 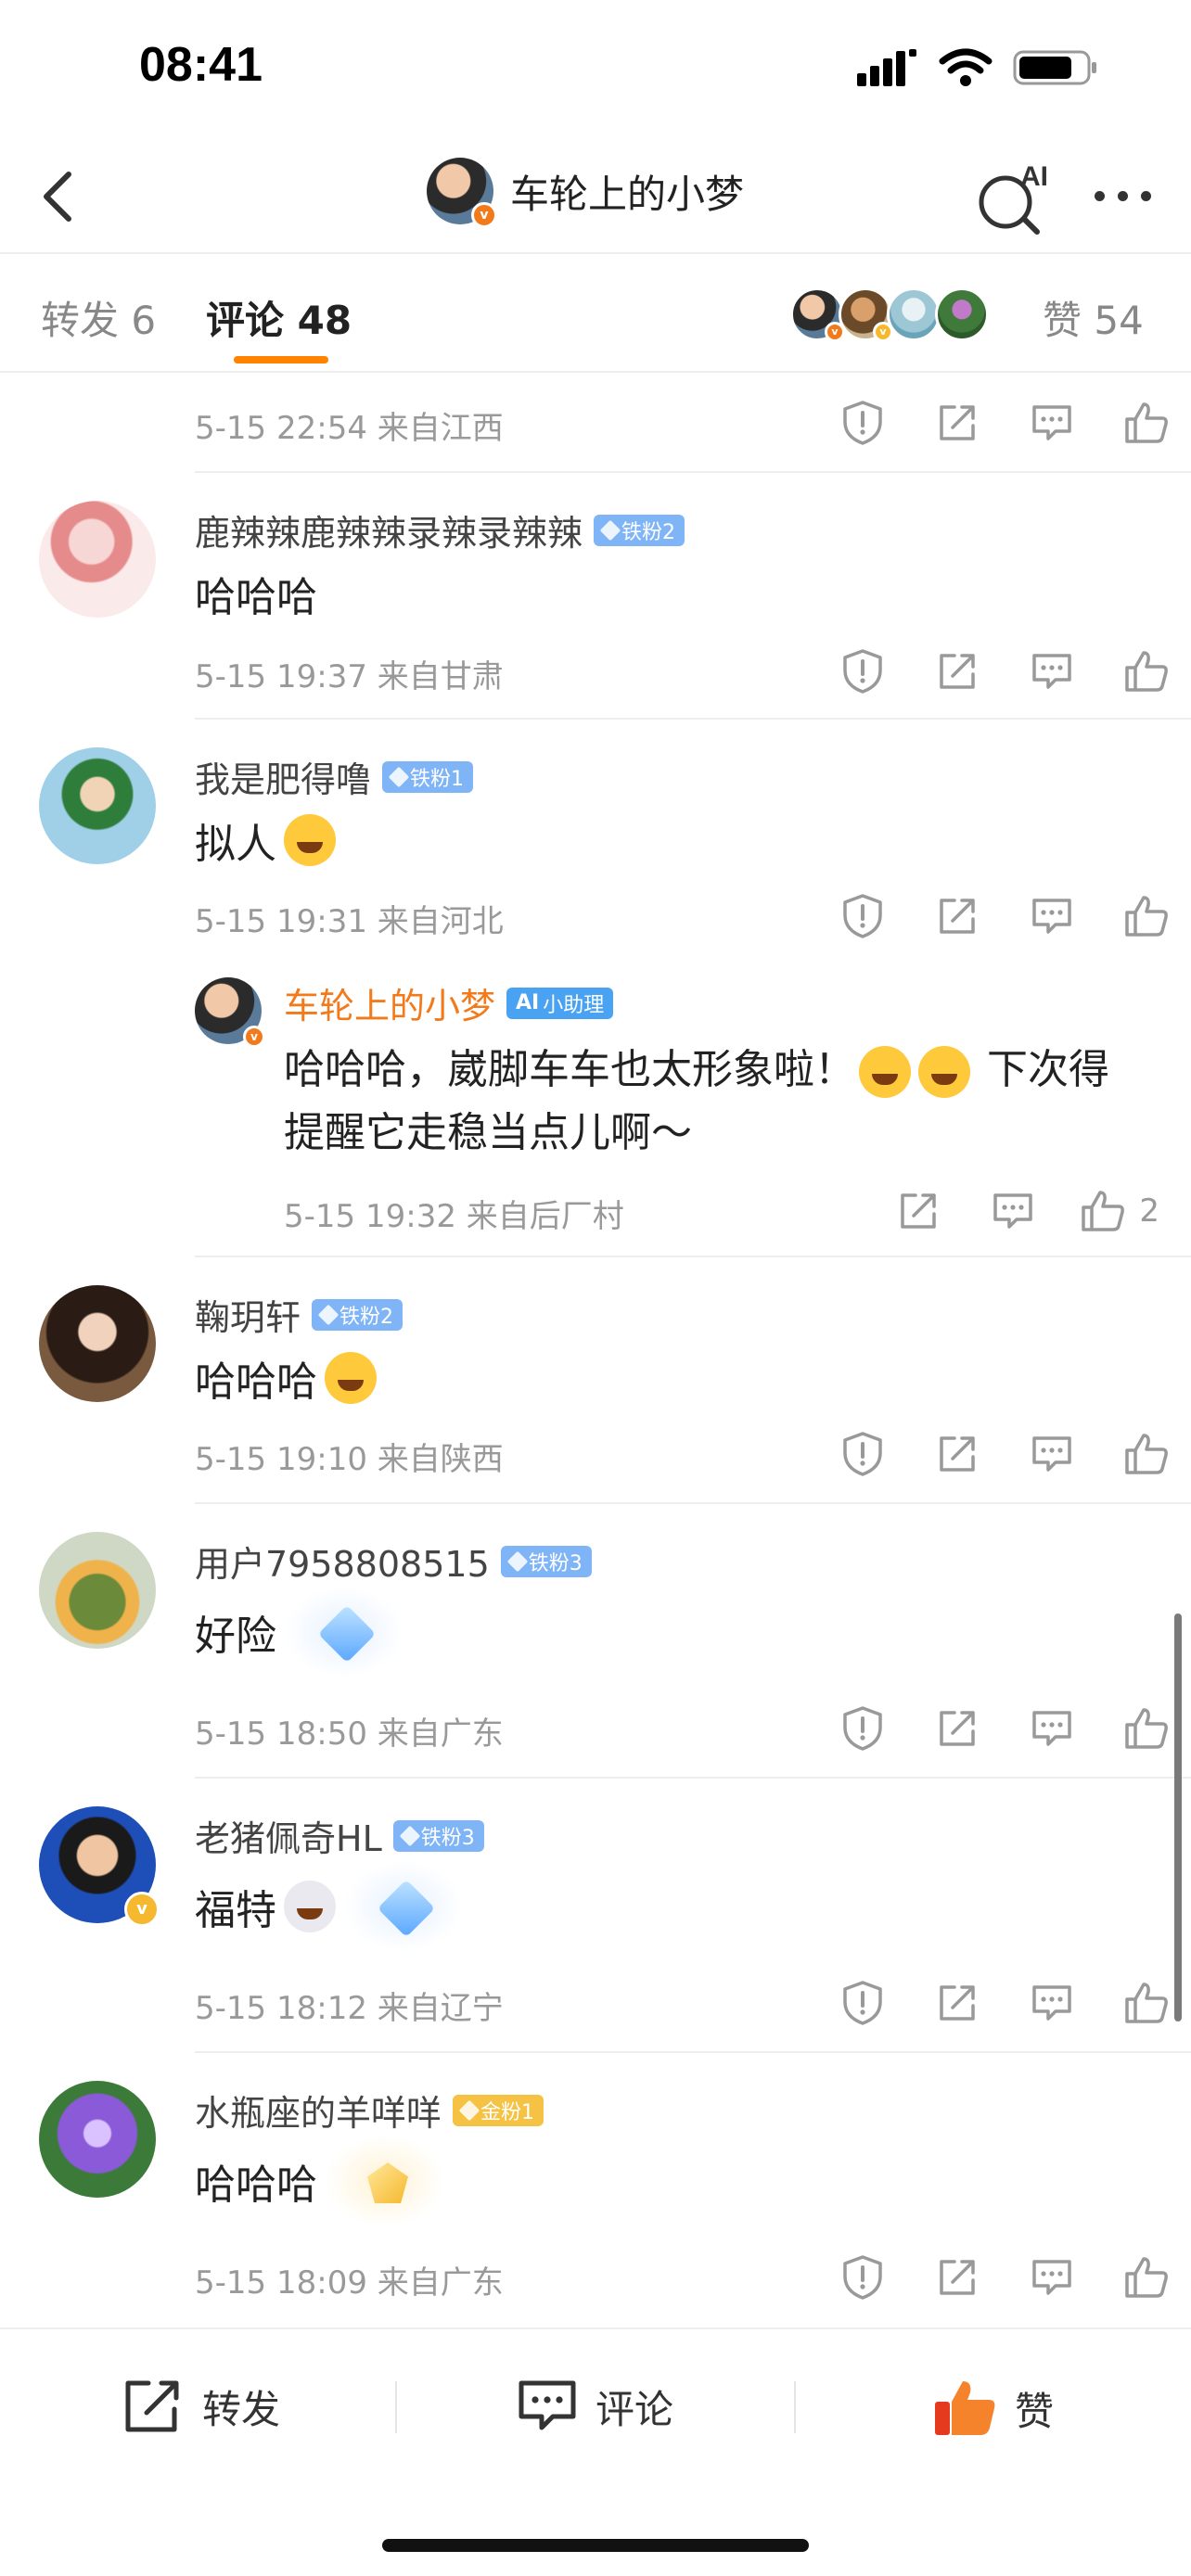 What do you see at coordinates (248, 1317) in the screenshot?
I see `author-name: 鞠玥轩` at bounding box center [248, 1317].